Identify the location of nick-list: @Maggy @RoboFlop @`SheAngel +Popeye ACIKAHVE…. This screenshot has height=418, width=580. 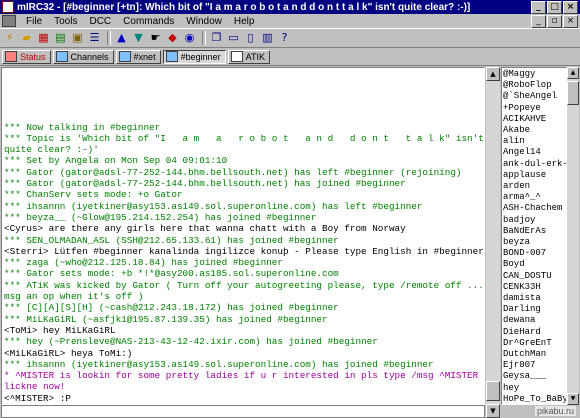
(534, 236).